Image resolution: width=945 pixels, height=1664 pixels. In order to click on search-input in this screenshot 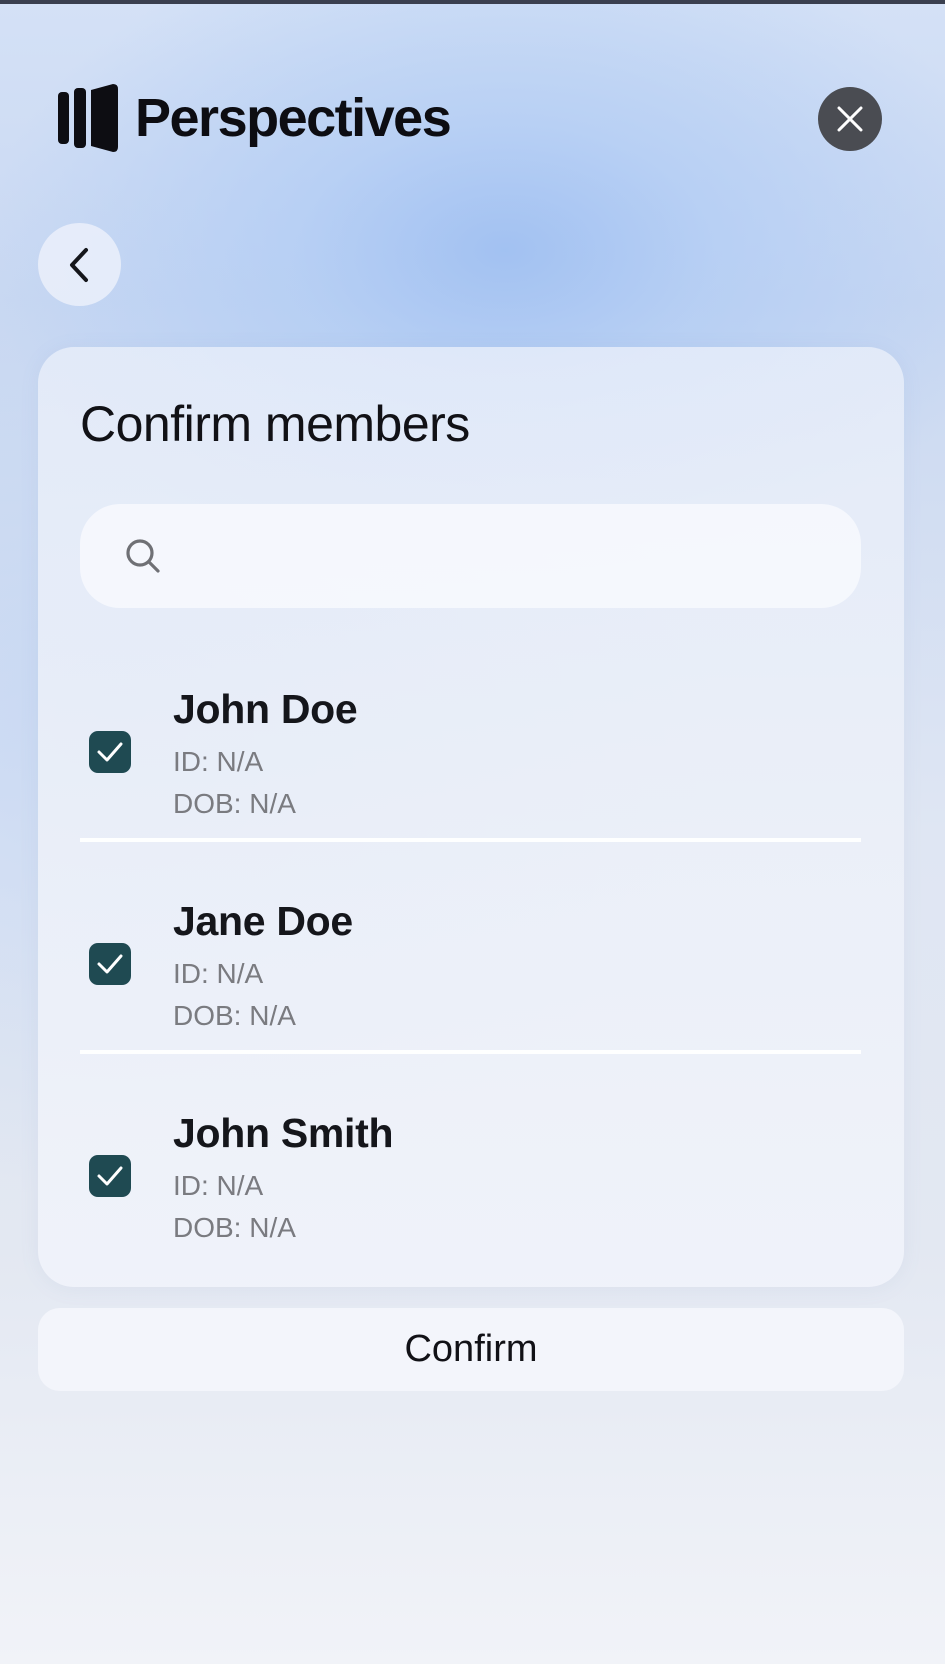, I will do `click(520, 556)`.